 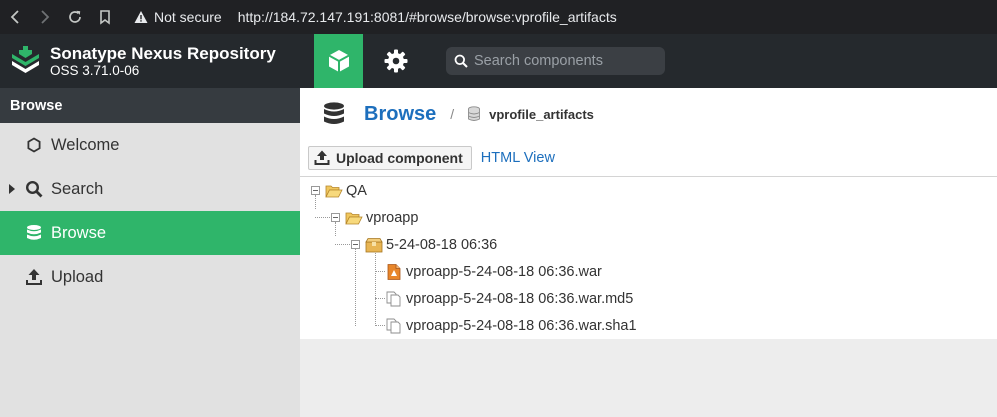 I want to click on browse-mode-button, so click(x=338, y=61).